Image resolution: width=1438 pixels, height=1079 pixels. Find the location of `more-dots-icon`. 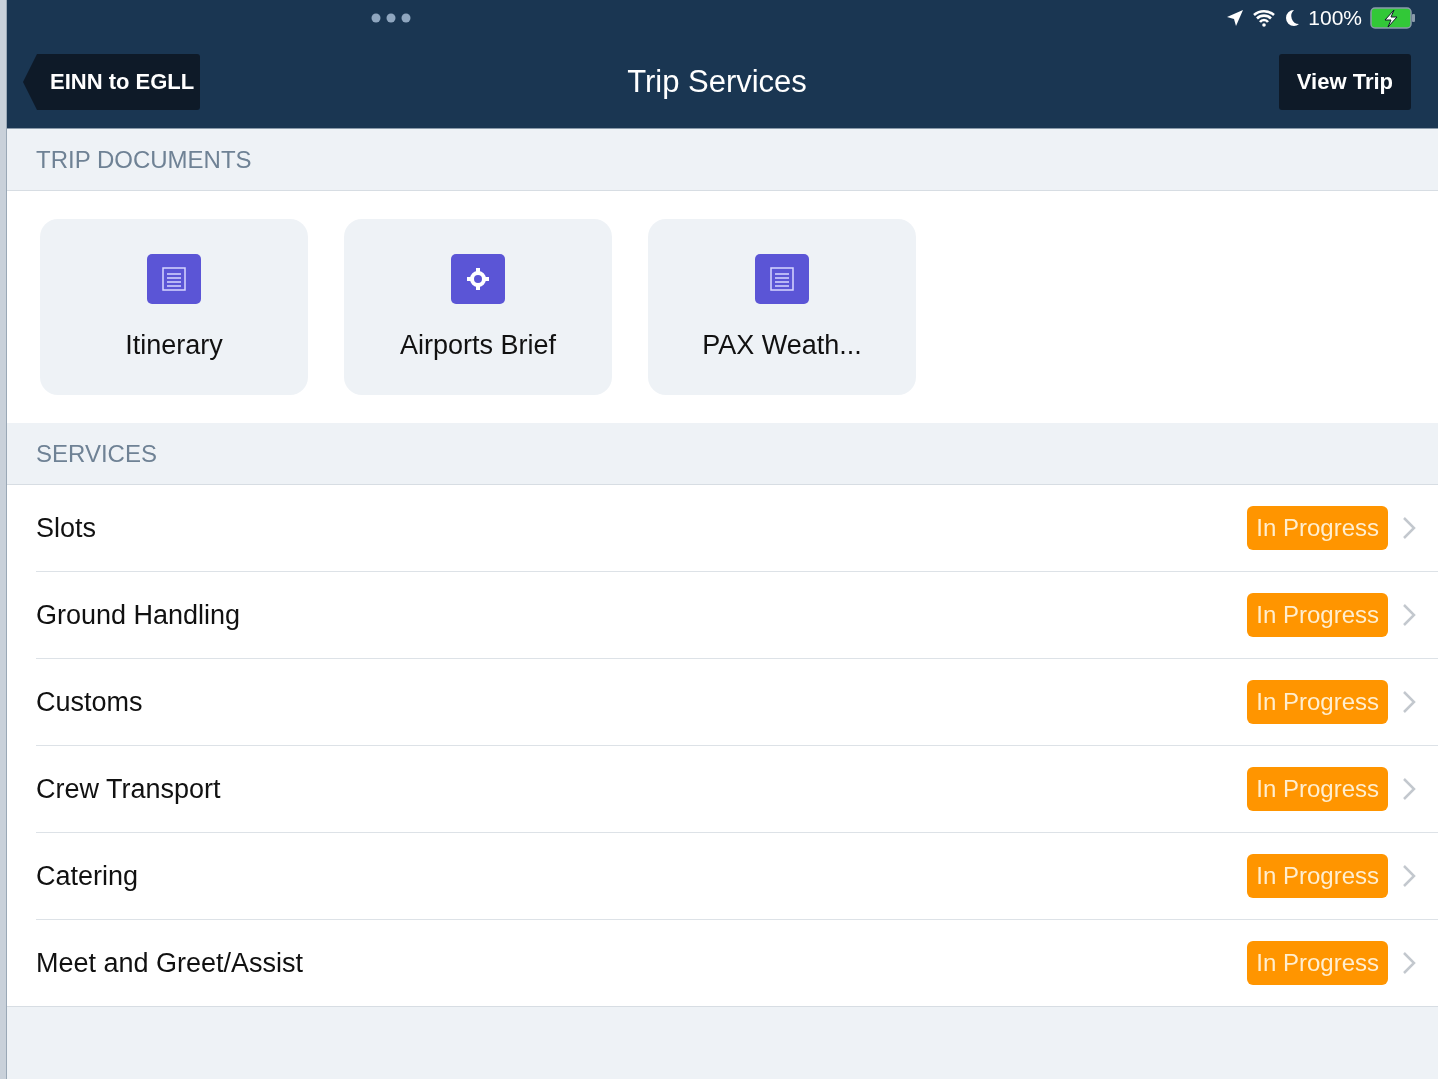

more-dots-icon is located at coordinates (391, 18).